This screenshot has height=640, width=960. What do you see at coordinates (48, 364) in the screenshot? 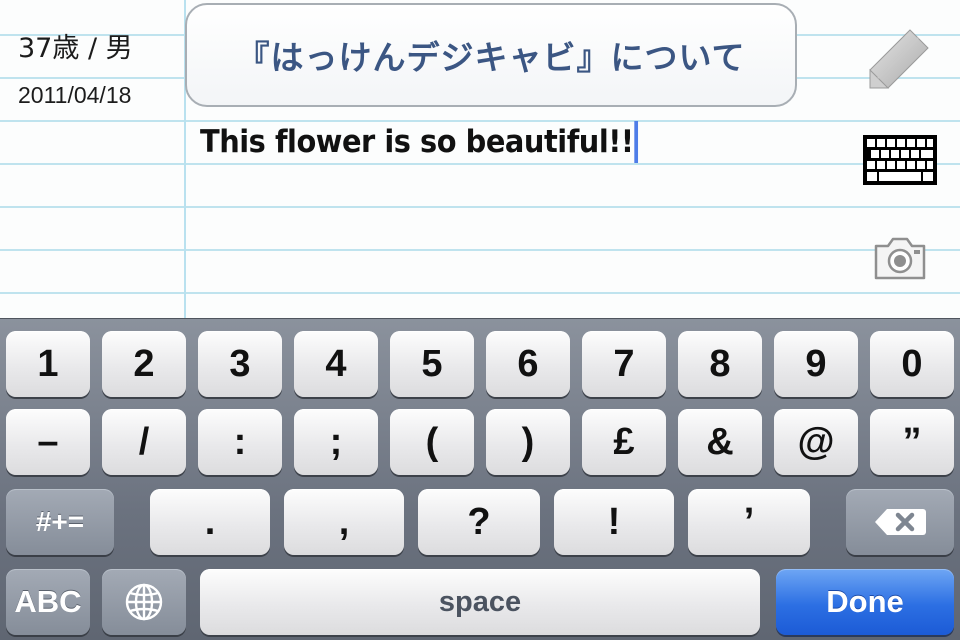
I see `key-1: 1` at bounding box center [48, 364].